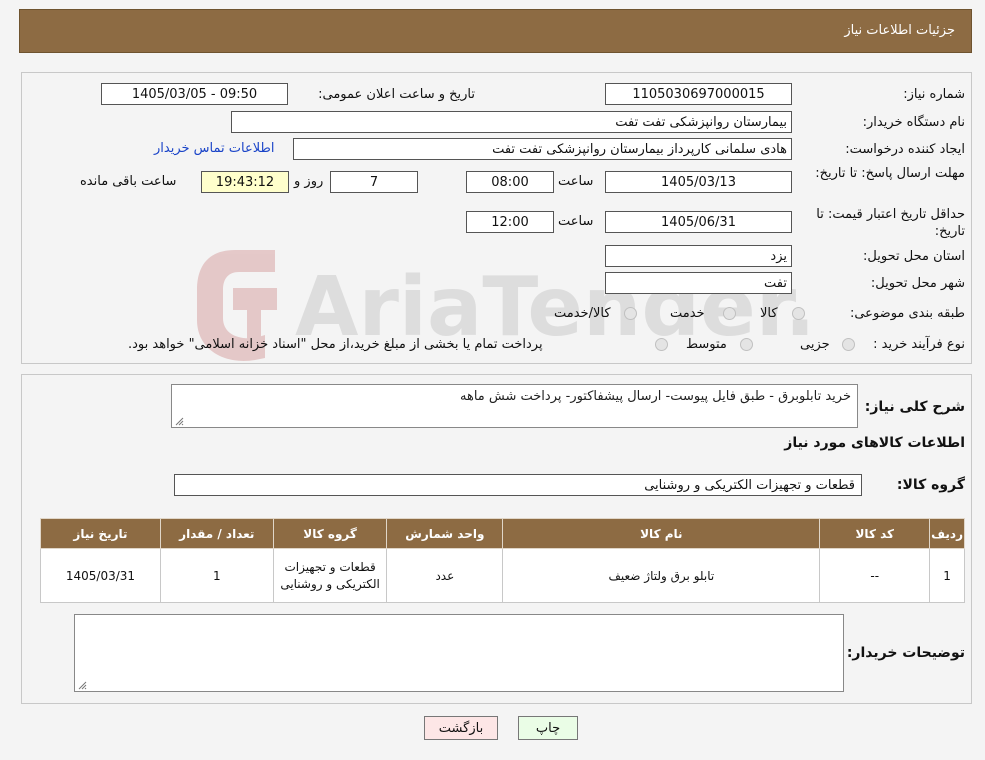 This screenshot has width=985, height=760. I want to click on col-row: ردیف, so click(947, 533).